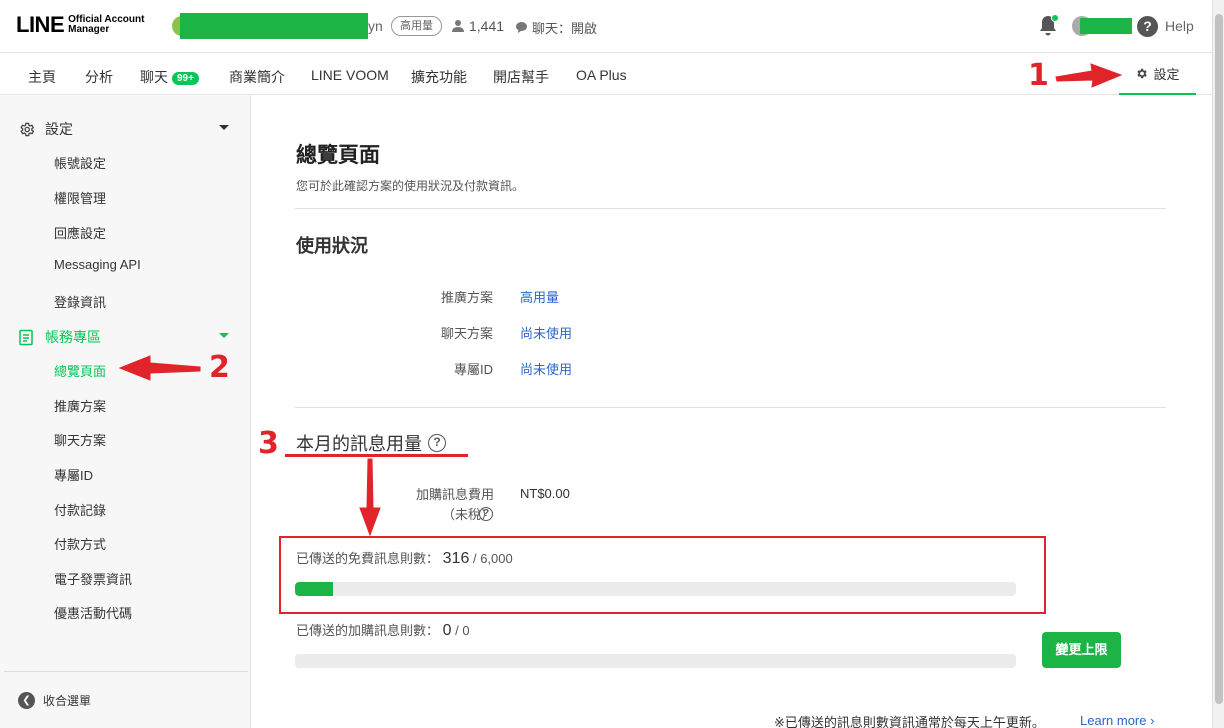  I want to click on sidebar-item-payment-history: 付款記錄, so click(80, 509).